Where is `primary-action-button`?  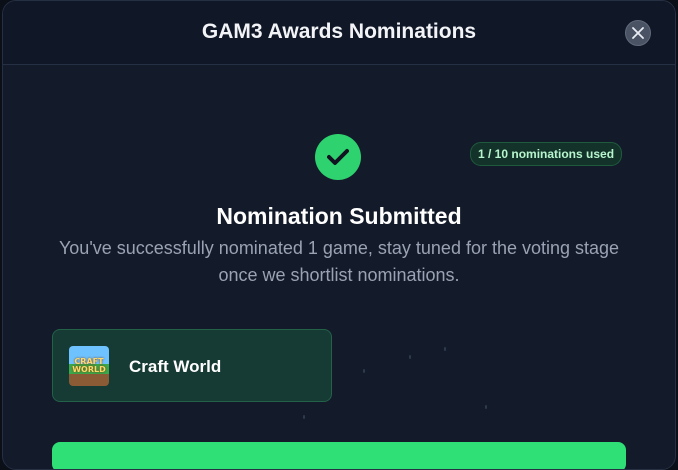
primary-action-button is located at coordinates (339, 455).